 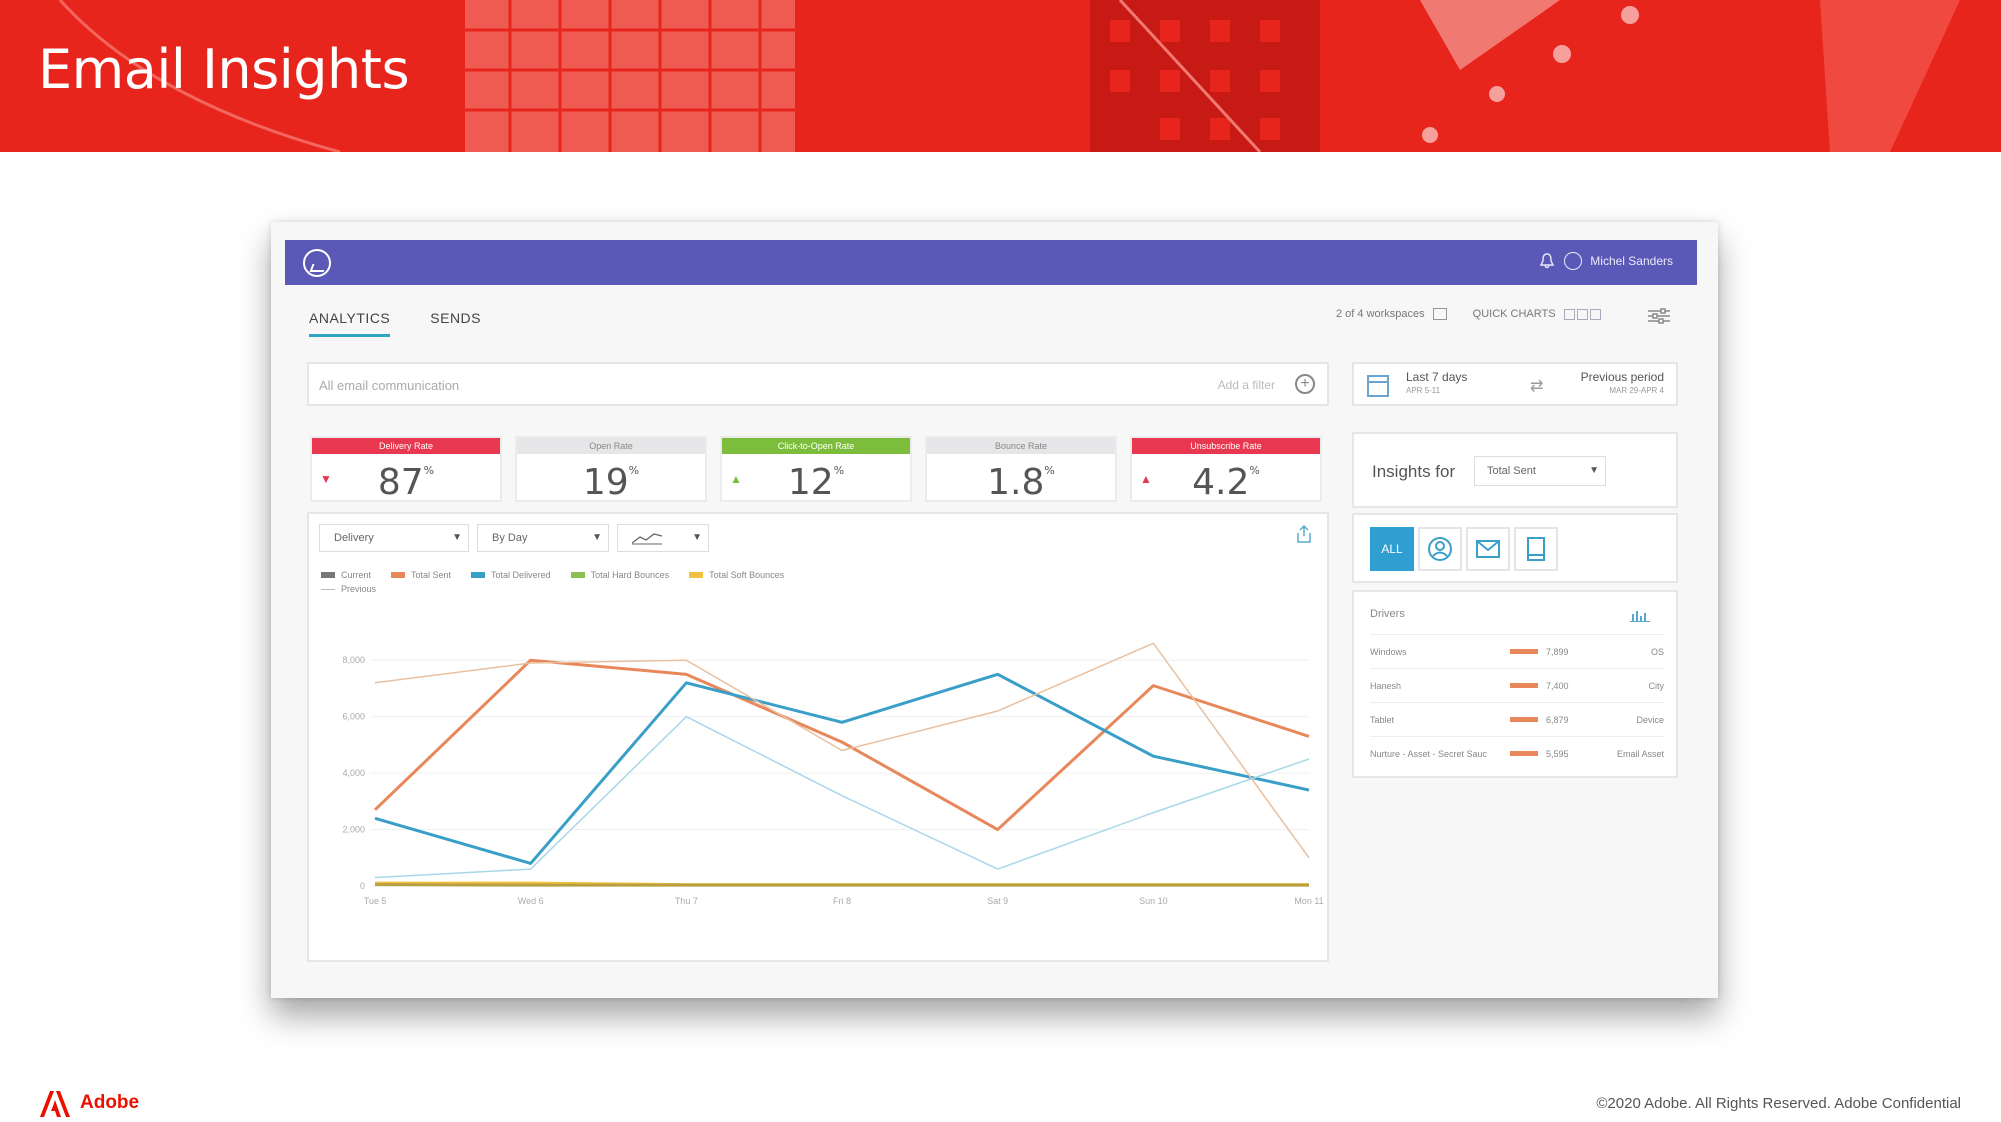 I want to click on x-tick-label: Tue 5, so click(x=375, y=901).